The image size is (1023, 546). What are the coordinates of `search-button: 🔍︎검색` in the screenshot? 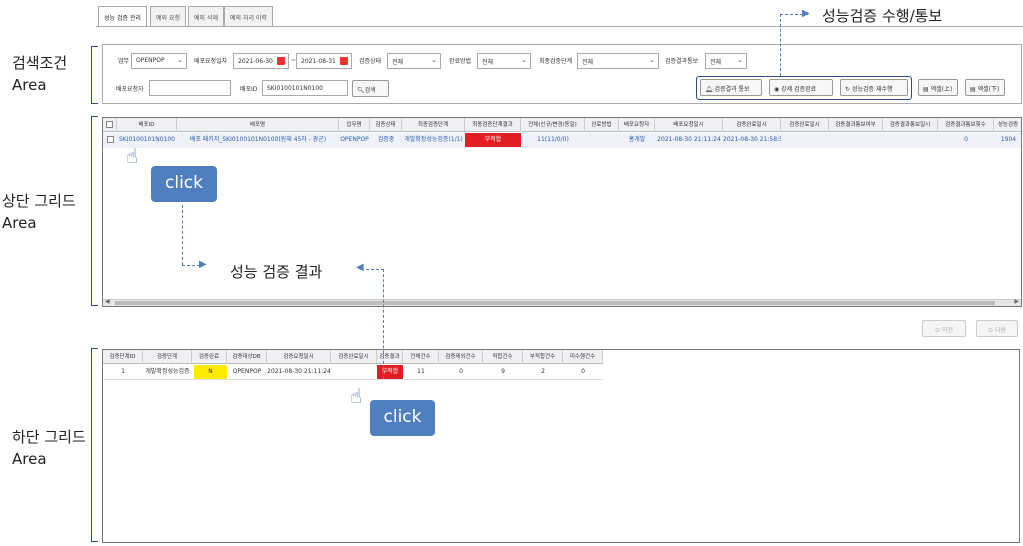 It's located at (370, 88).